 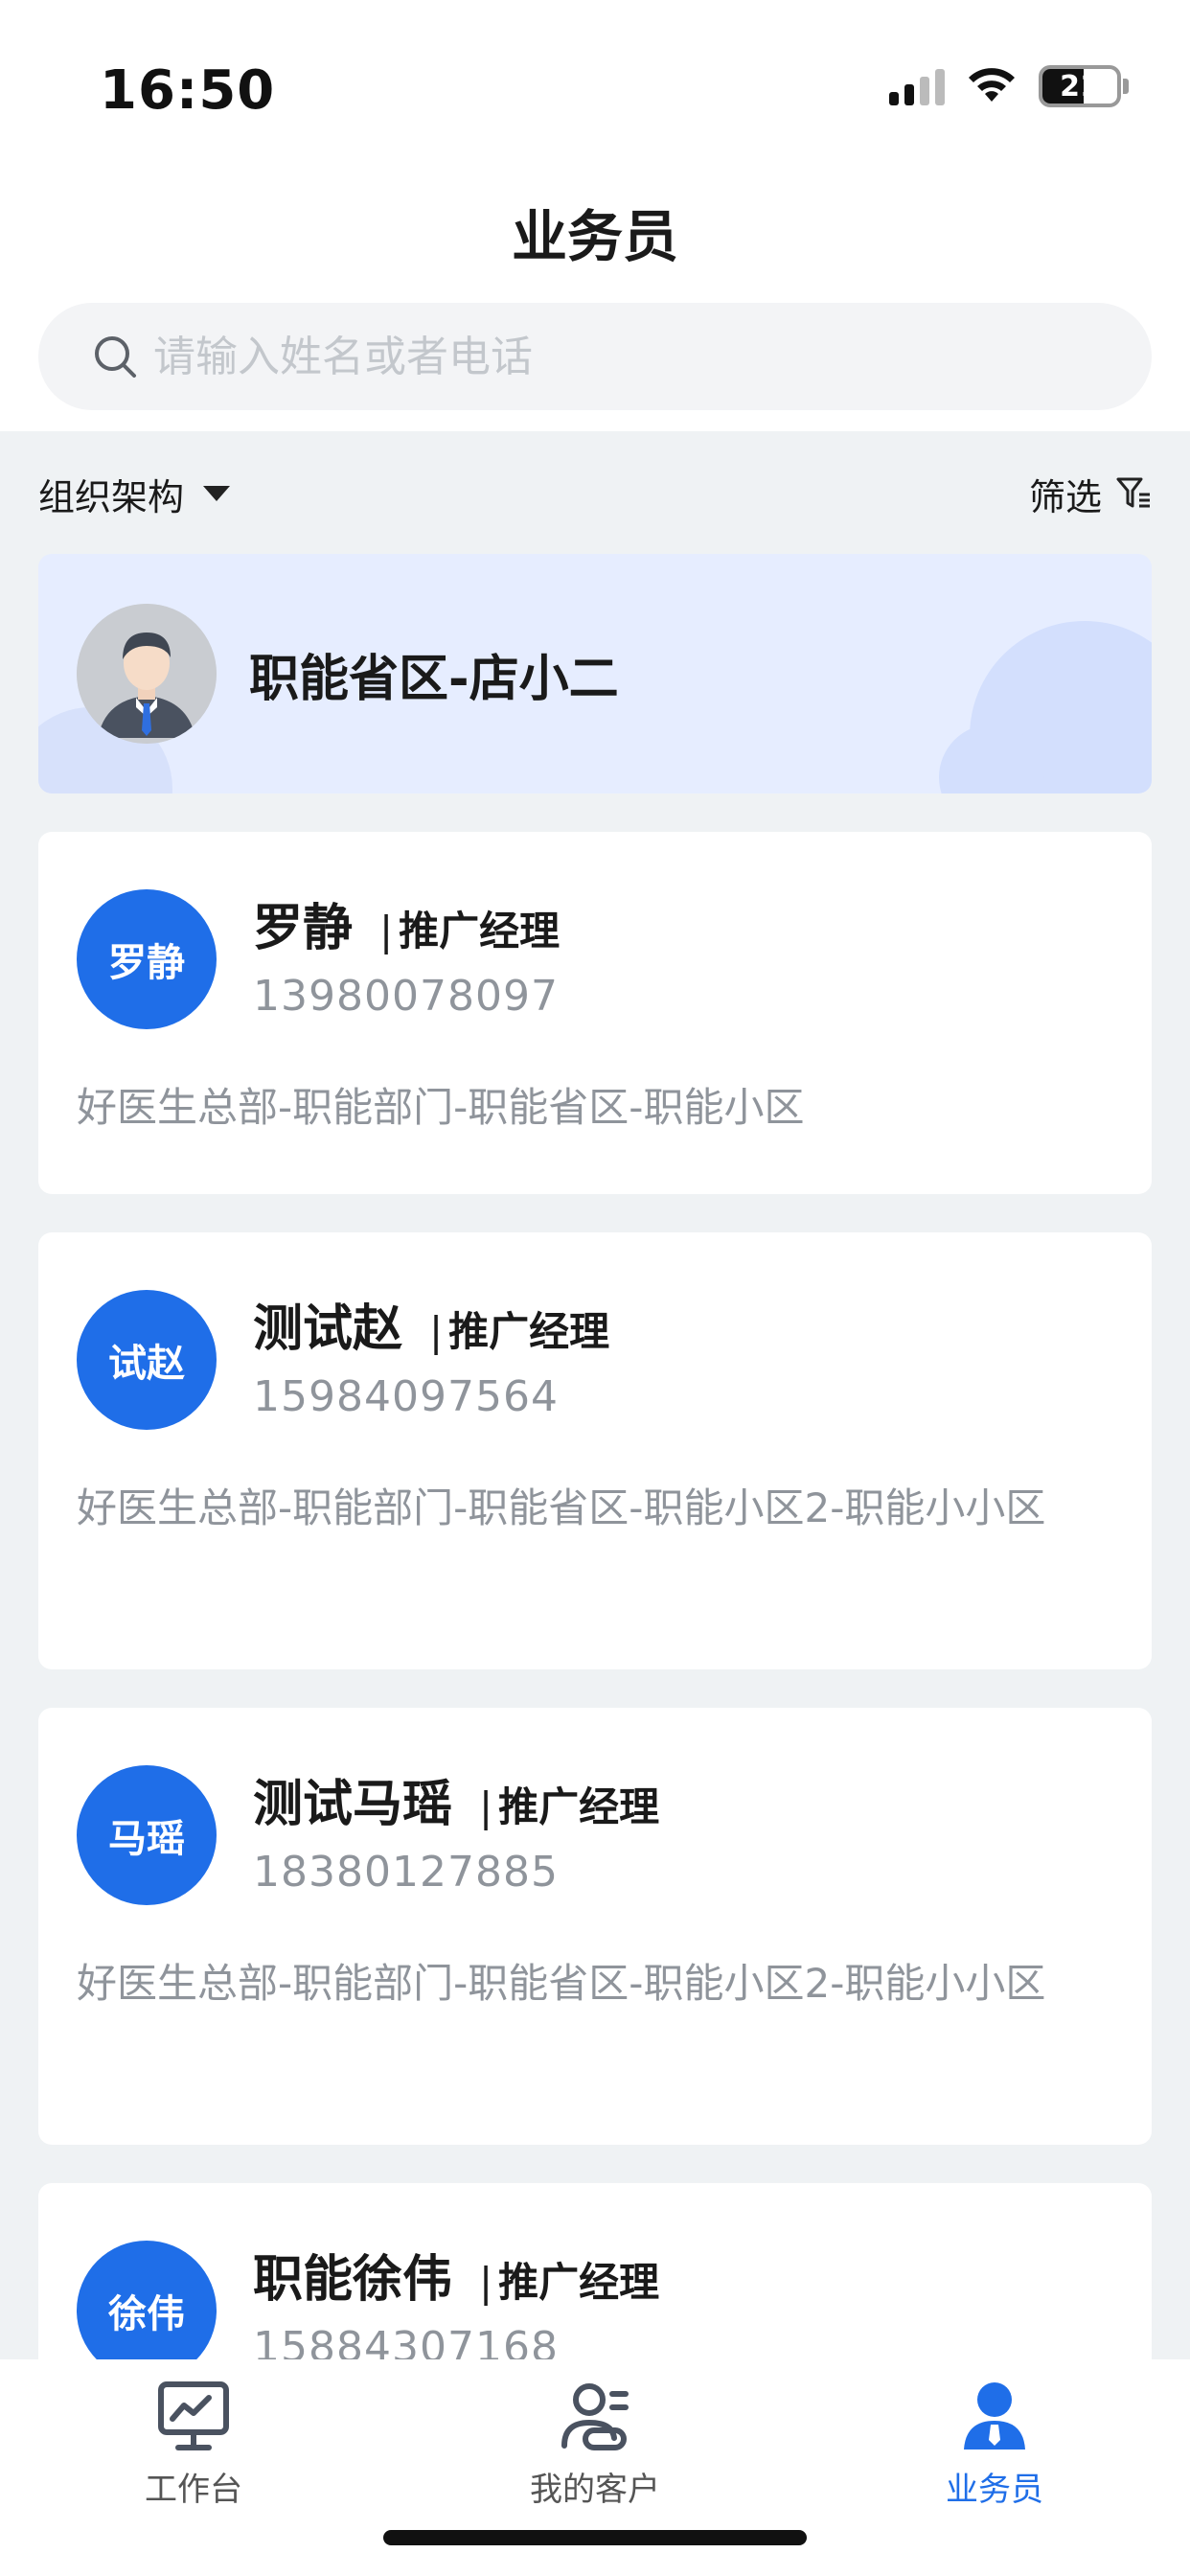 I want to click on staff-name-line: 测试马瑶 | 推广经理, so click(x=456, y=1799).